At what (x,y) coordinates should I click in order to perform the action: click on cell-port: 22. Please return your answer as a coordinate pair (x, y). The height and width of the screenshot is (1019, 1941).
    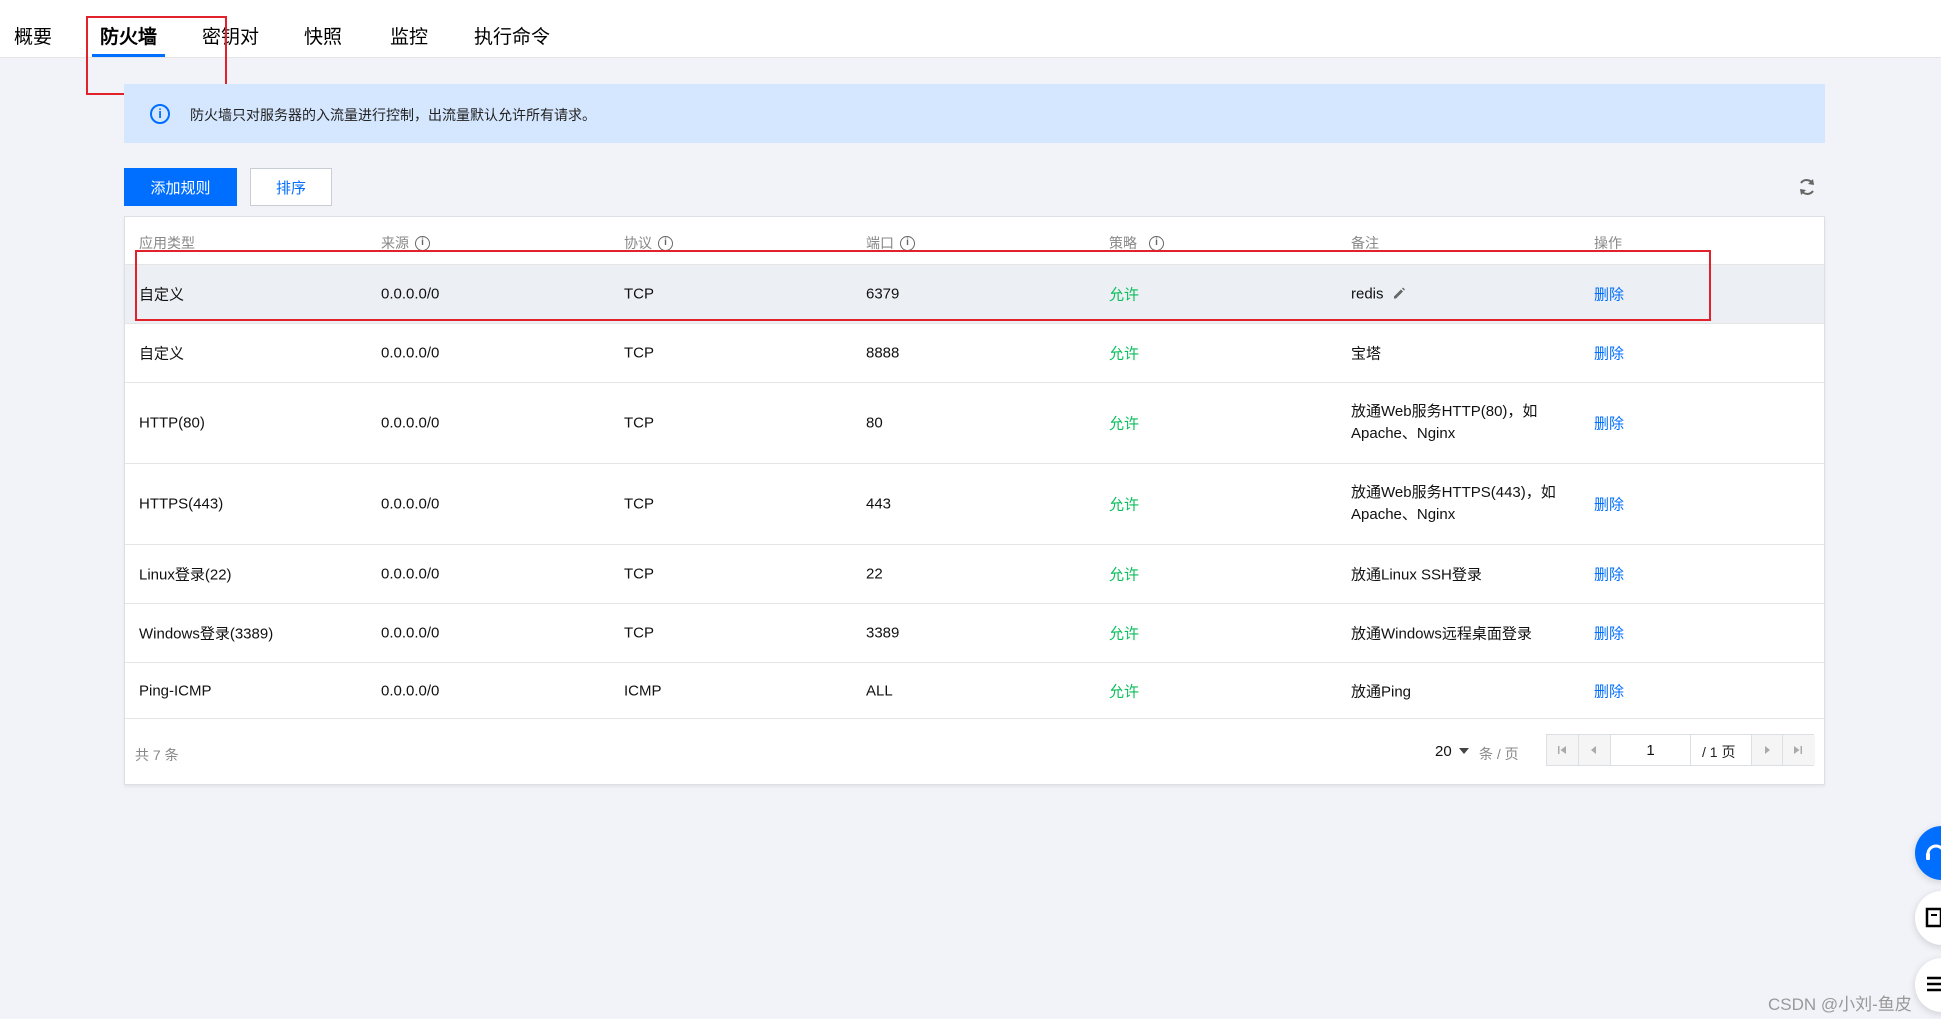
    Looking at the image, I should click on (874, 574).